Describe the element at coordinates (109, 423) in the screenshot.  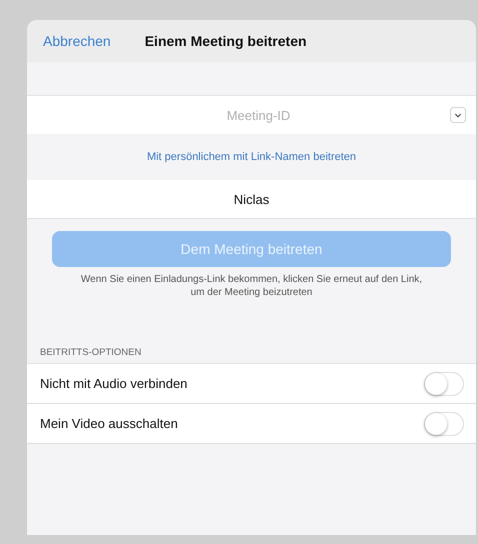
I see `option-label: Mein Video ausschalten` at that location.